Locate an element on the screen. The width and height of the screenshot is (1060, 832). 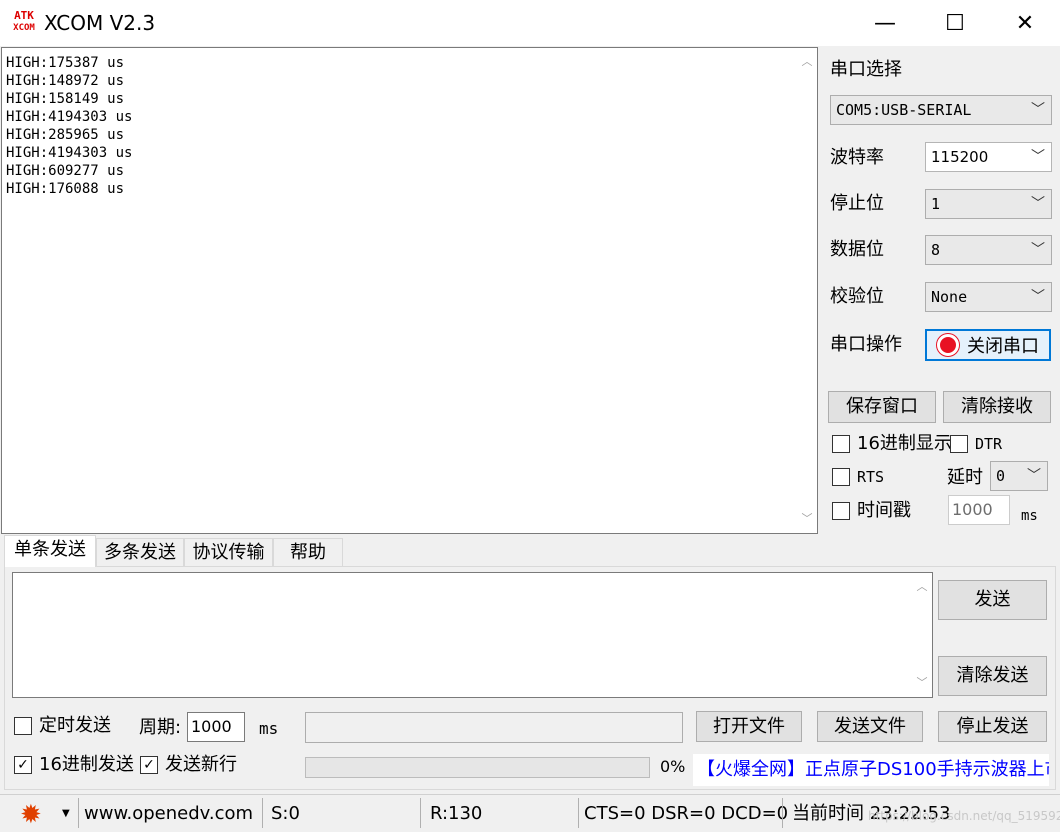
sent-count: S:0 is located at coordinates (285, 813).